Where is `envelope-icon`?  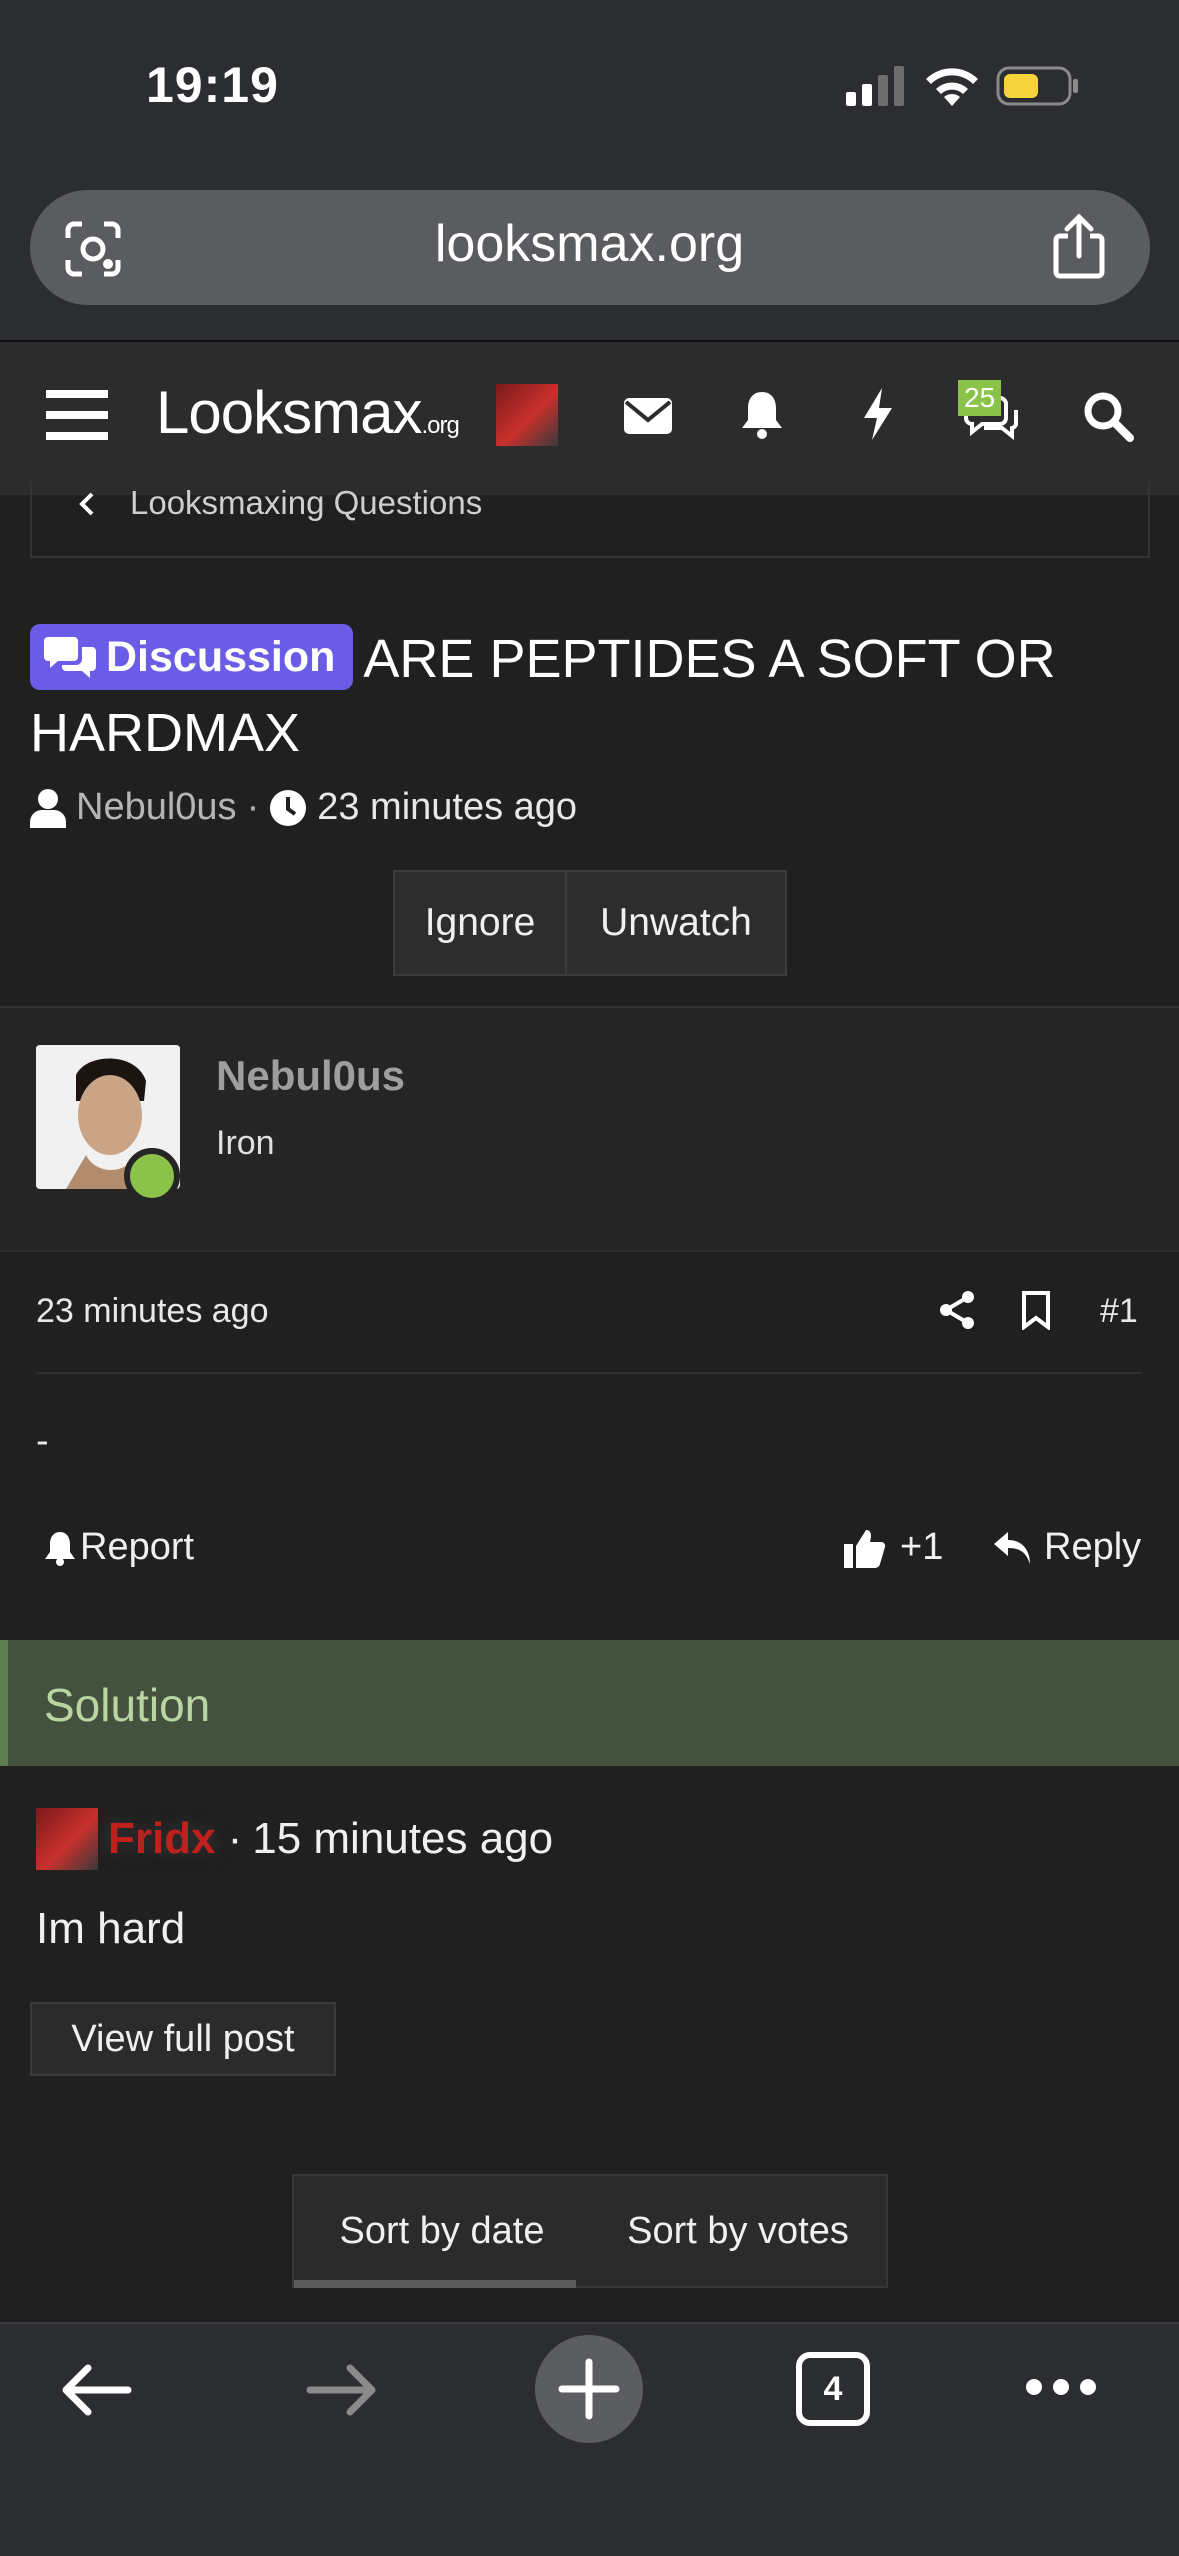
envelope-icon is located at coordinates (648, 416).